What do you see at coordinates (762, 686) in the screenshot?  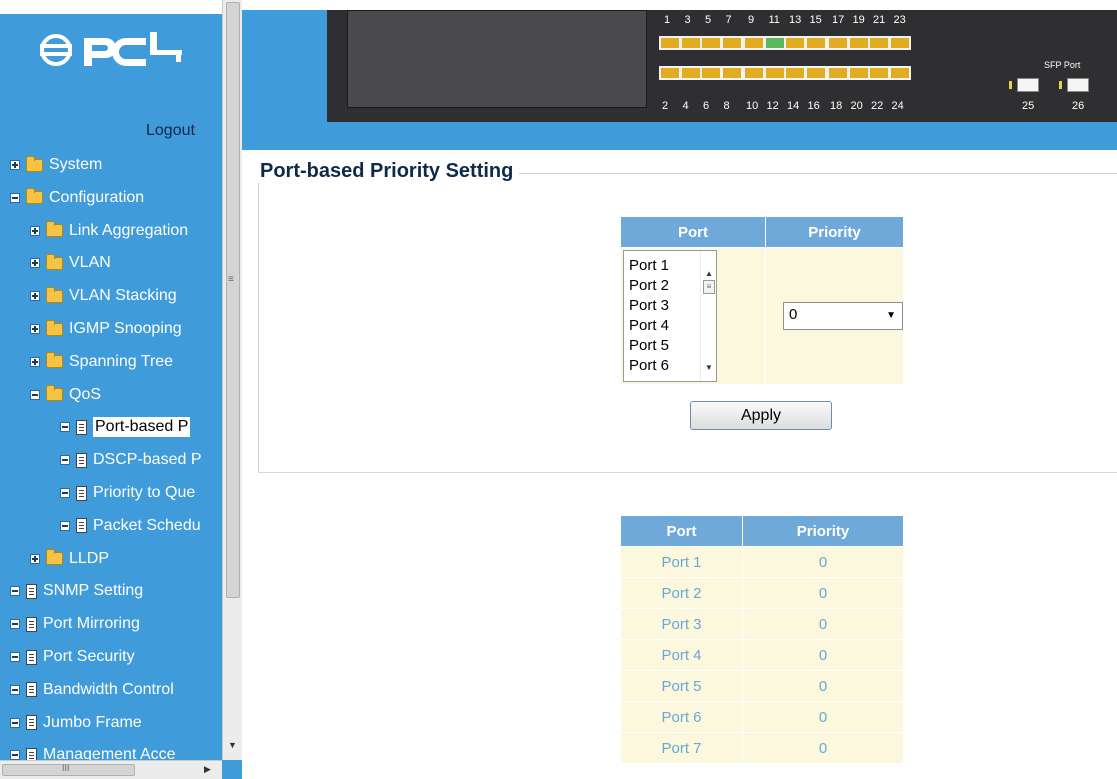 I see `table-row: Port 50` at bounding box center [762, 686].